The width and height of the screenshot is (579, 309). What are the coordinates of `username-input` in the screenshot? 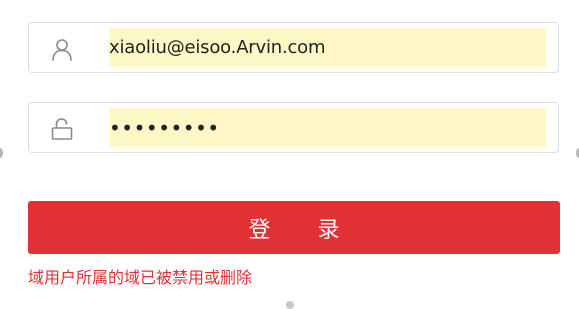 It's located at (327, 47).